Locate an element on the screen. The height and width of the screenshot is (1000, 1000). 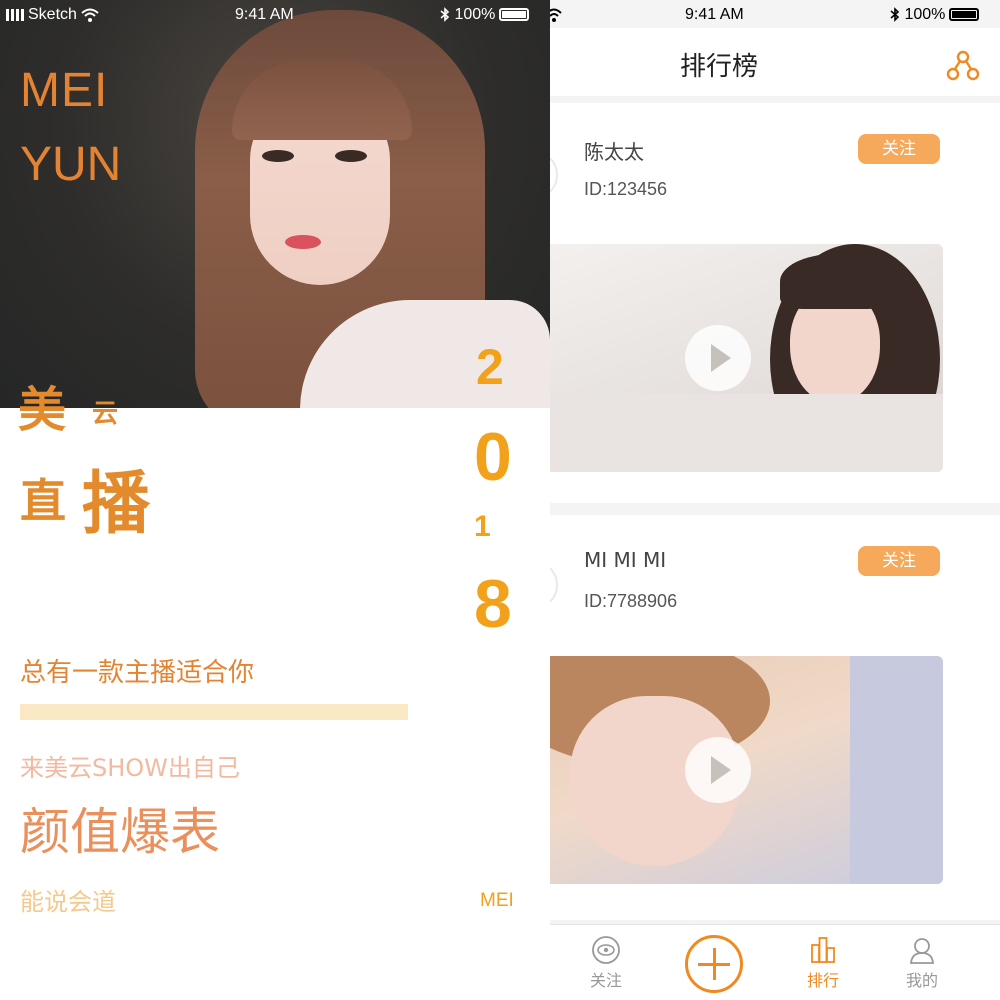
plus-icon is located at coordinates (714, 964).